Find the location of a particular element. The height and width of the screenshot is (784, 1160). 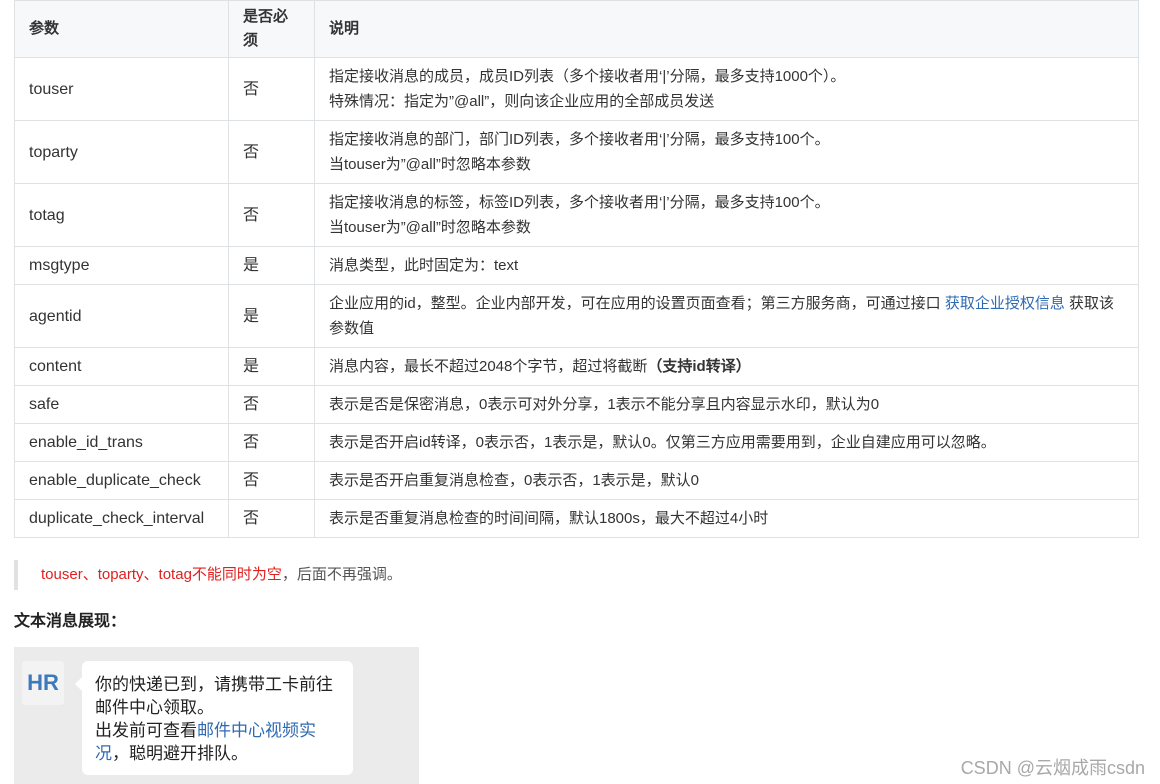

param-name: toparty is located at coordinates (121, 152).